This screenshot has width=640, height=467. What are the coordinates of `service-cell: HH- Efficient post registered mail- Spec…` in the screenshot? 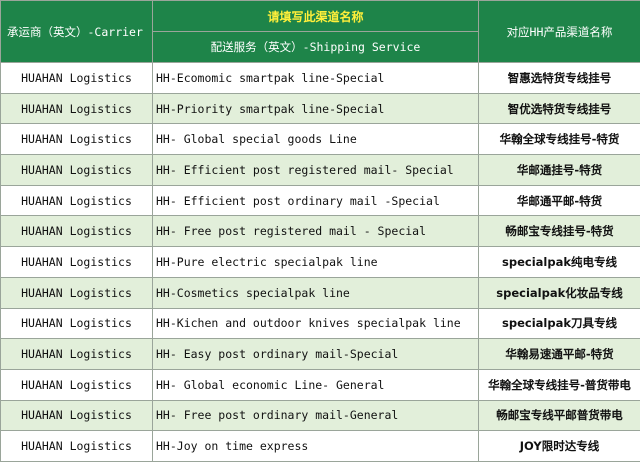 It's located at (315, 170).